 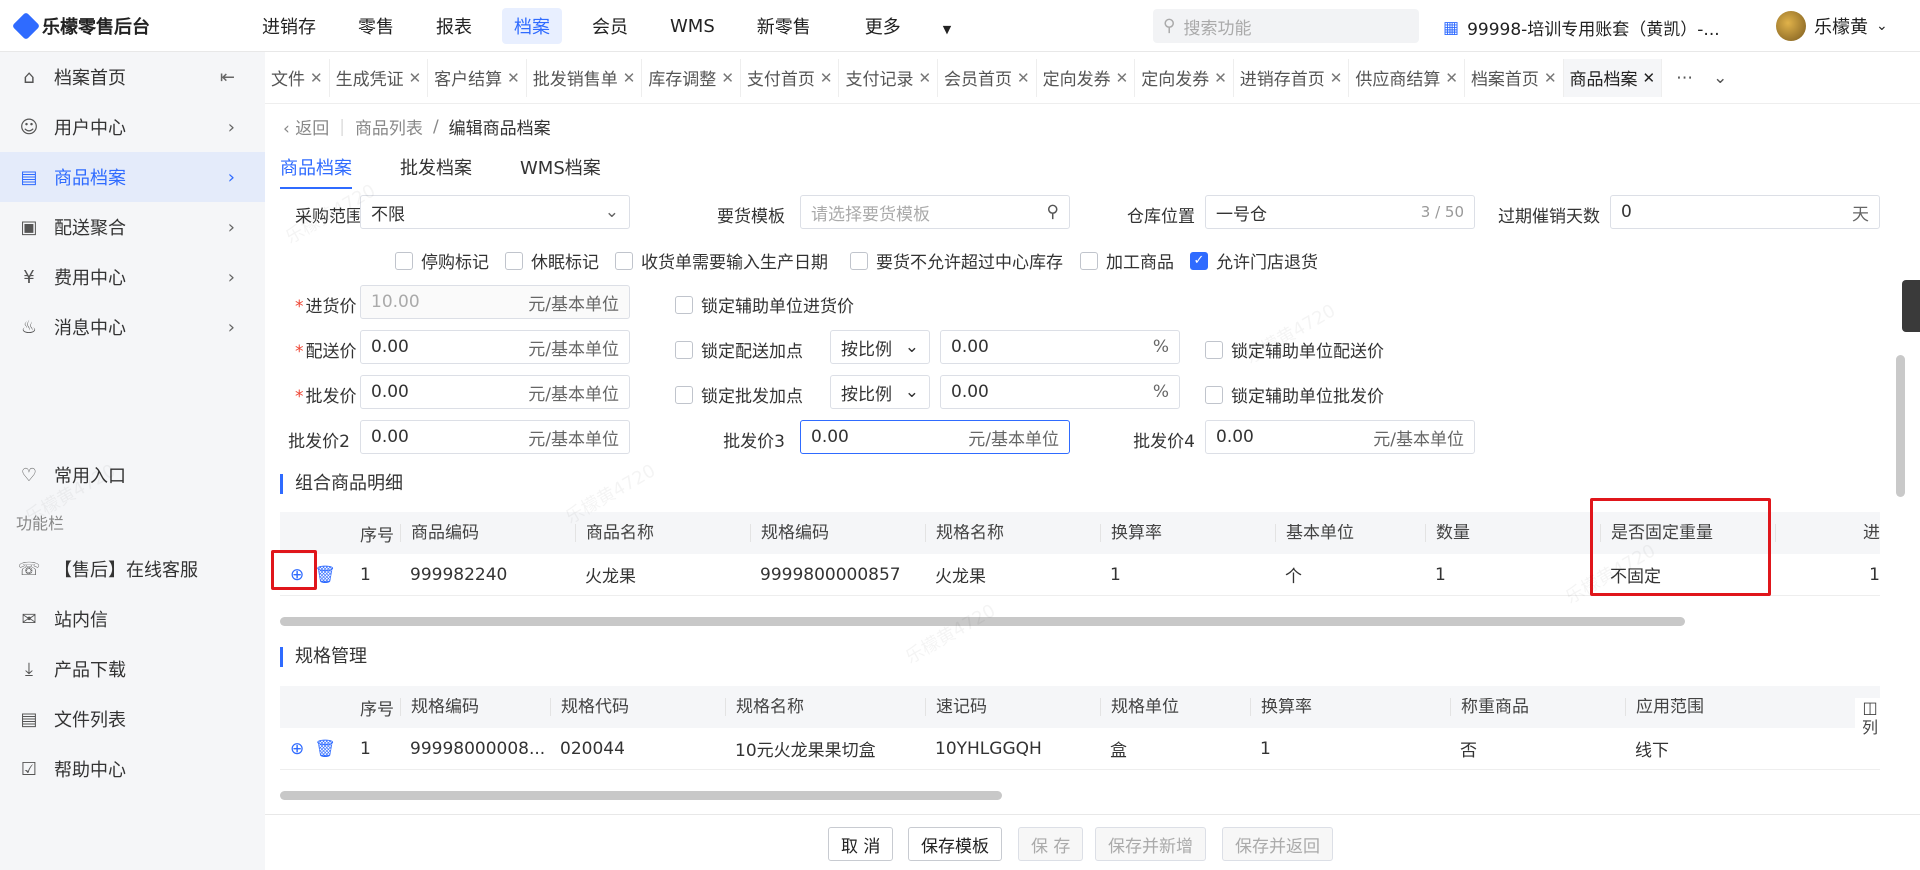 What do you see at coordinates (1060, 392) in the screenshot?
I see `wholesale-pct-input: 0.00%` at bounding box center [1060, 392].